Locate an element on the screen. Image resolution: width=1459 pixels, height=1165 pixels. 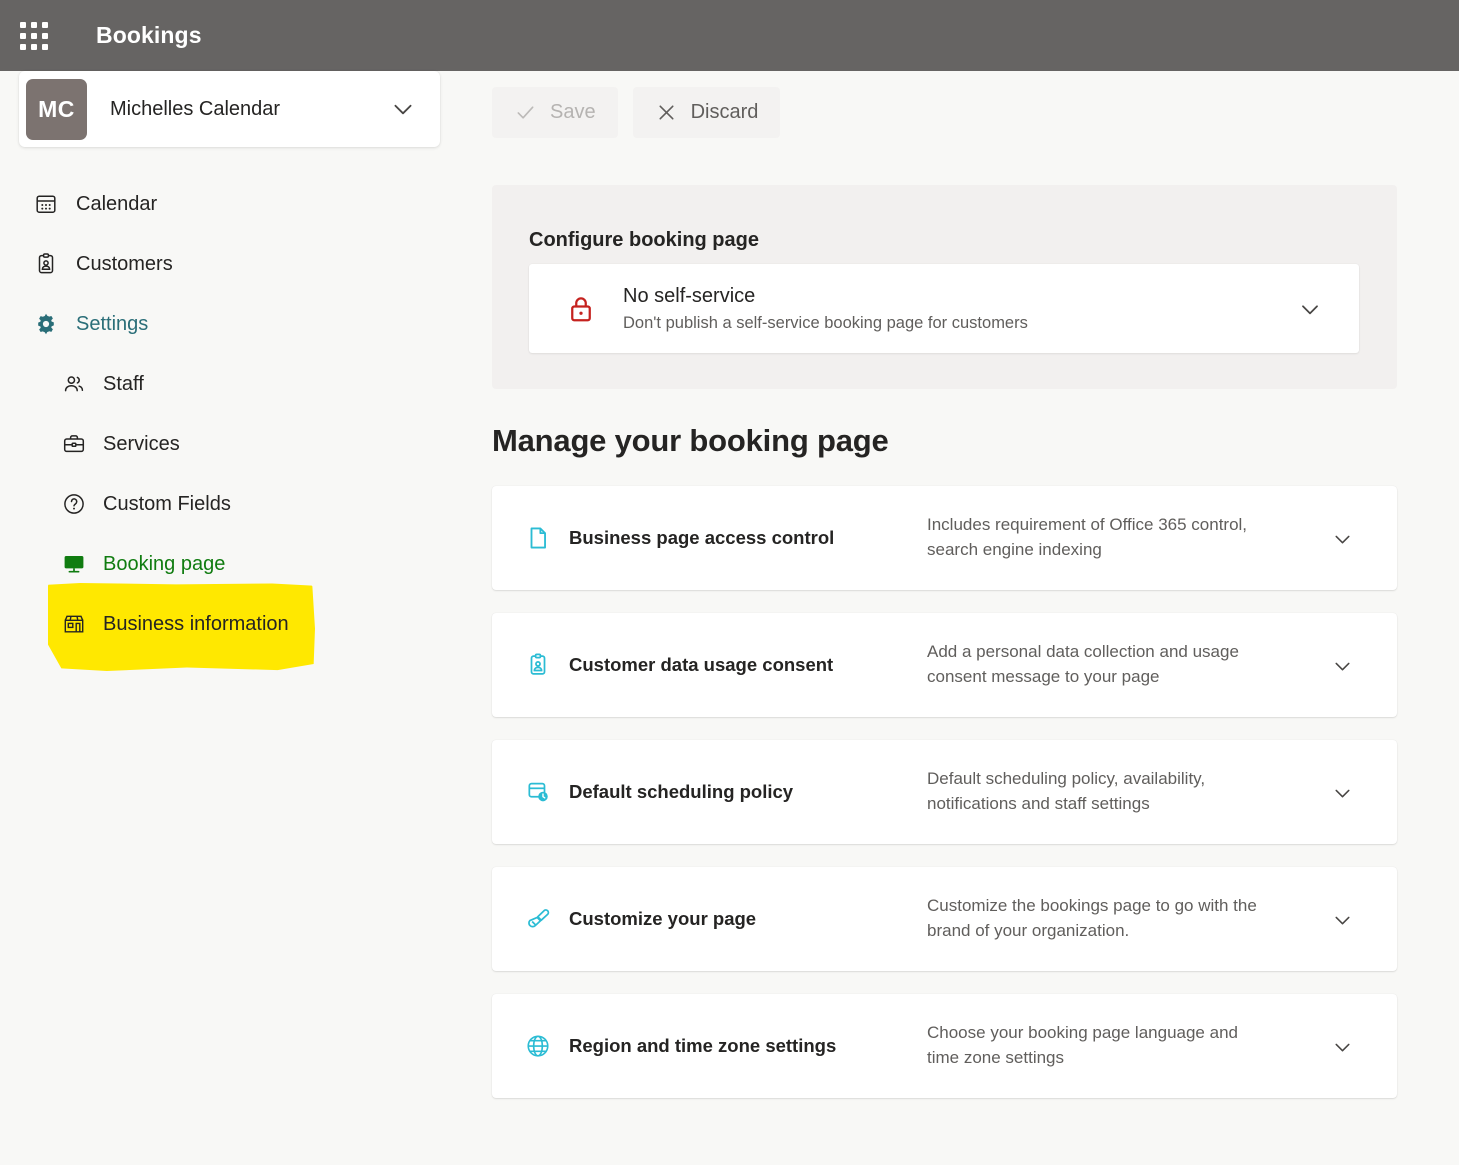
card-title: Region and time zone settings is located at coordinates (703, 1045).